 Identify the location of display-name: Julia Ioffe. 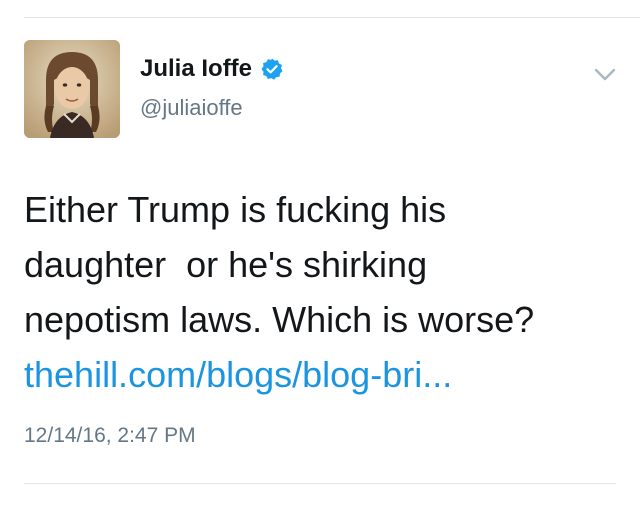
(196, 69).